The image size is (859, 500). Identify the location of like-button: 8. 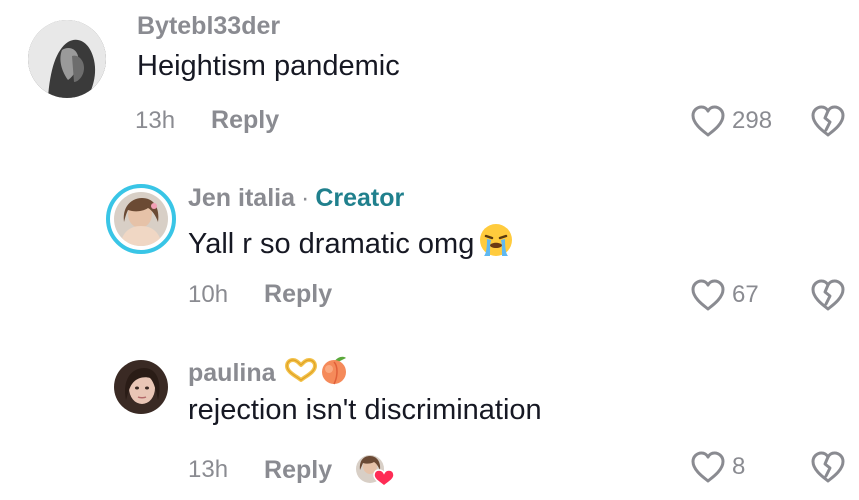
(717, 467).